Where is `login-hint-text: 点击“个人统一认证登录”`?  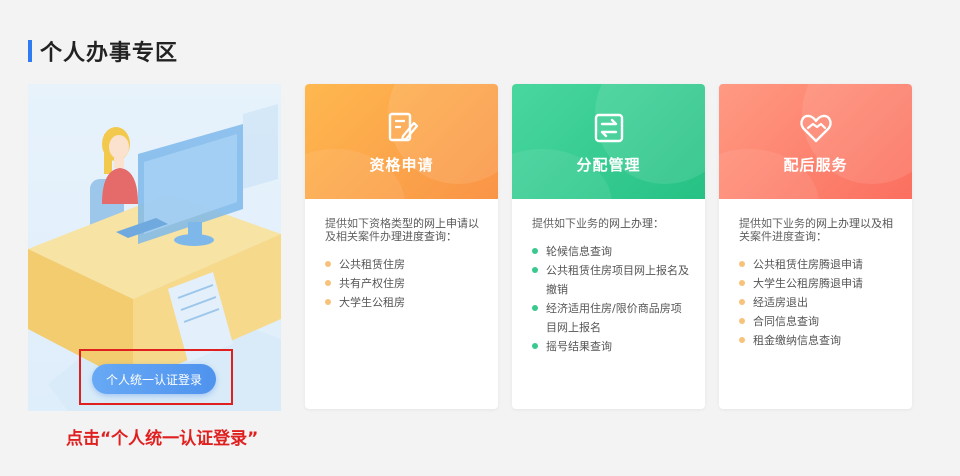 login-hint-text: 点击“个人统一认证登录” is located at coordinates (162, 439).